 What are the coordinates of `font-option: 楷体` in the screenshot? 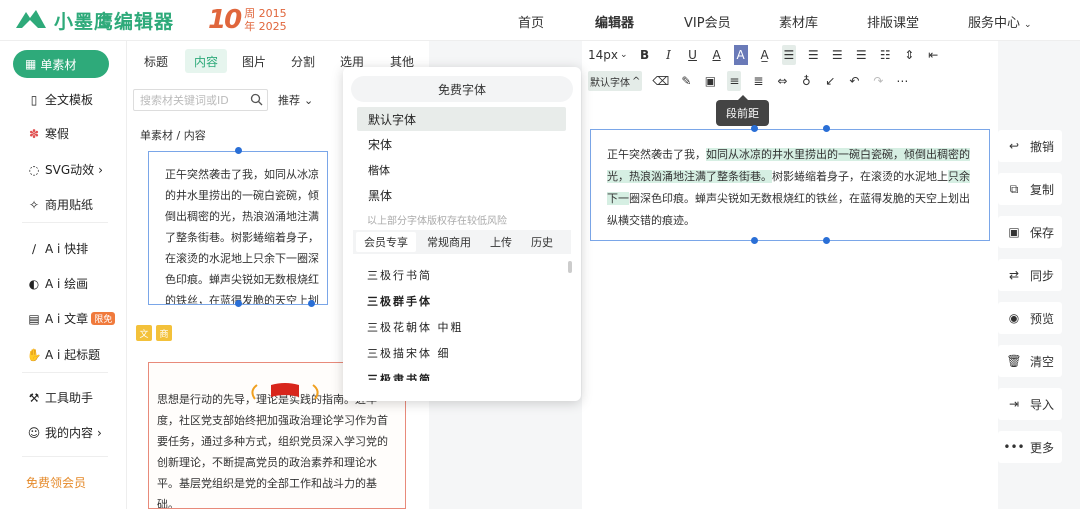 It's located at (461, 170).